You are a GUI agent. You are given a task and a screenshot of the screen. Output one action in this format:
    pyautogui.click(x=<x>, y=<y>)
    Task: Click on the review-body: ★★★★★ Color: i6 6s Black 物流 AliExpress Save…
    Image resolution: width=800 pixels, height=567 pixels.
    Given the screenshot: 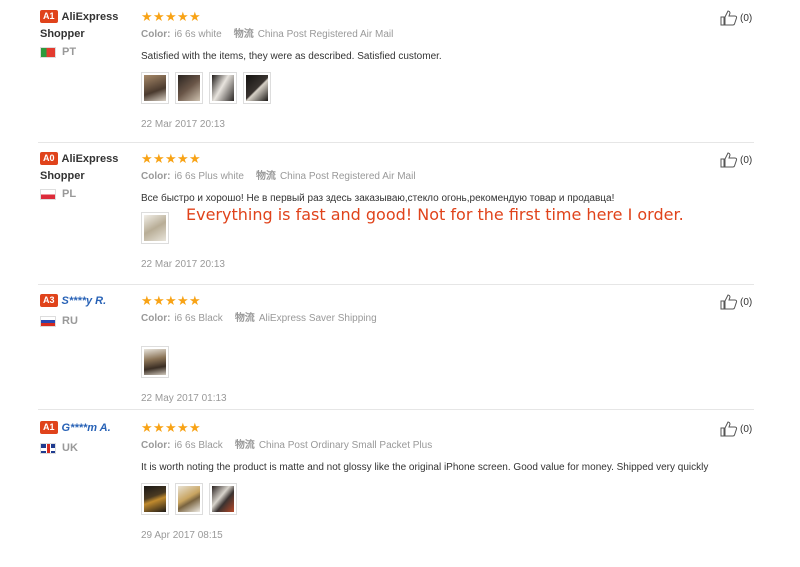 What is the action you would take?
    pyautogui.click(x=441, y=350)
    